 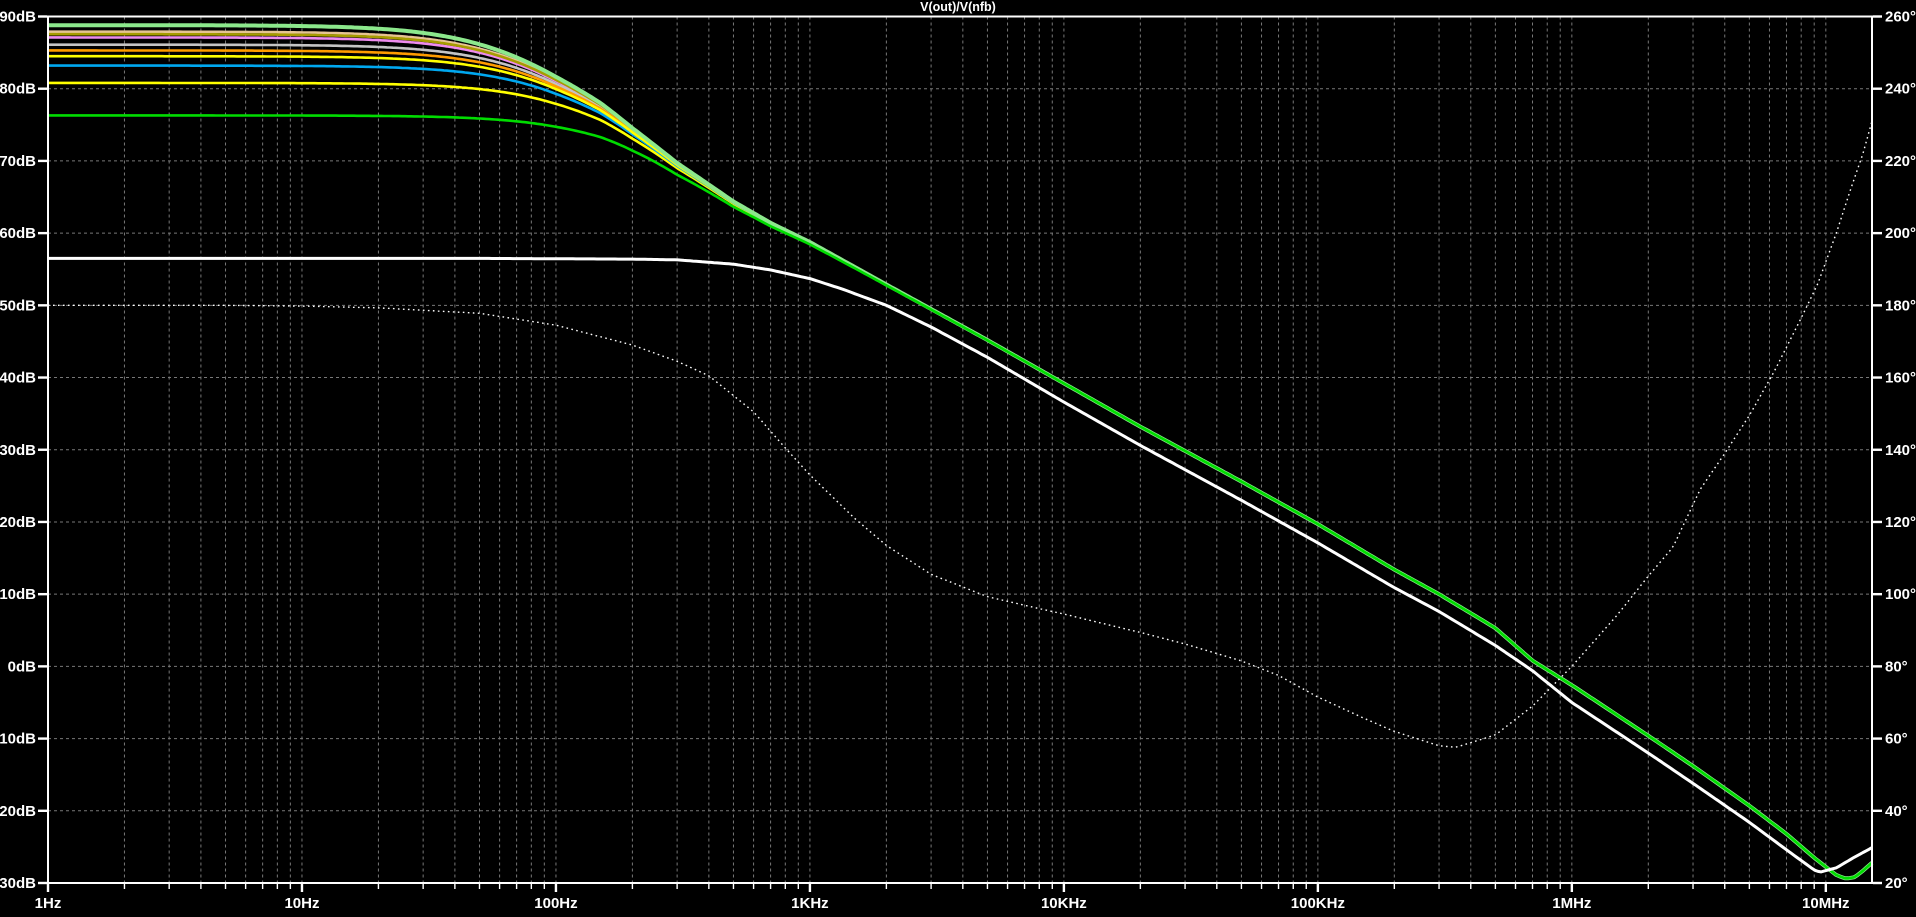 What do you see at coordinates (1900, 161) in the screenshot?
I see `y-right-axis-label: 220°` at bounding box center [1900, 161].